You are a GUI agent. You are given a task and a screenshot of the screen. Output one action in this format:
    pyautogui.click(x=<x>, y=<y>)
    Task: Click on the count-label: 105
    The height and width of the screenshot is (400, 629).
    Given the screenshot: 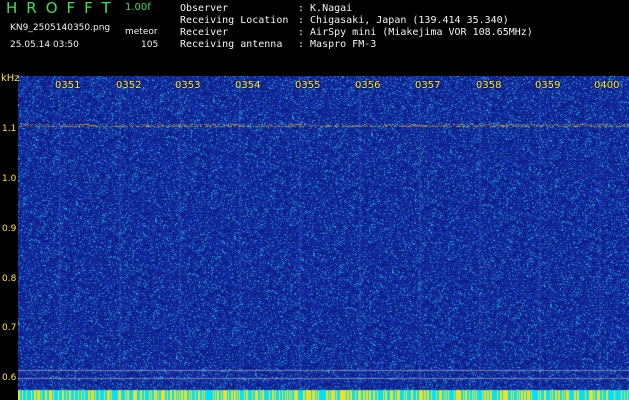 What is the action you would take?
    pyautogui.click(x=150, y=45)
    